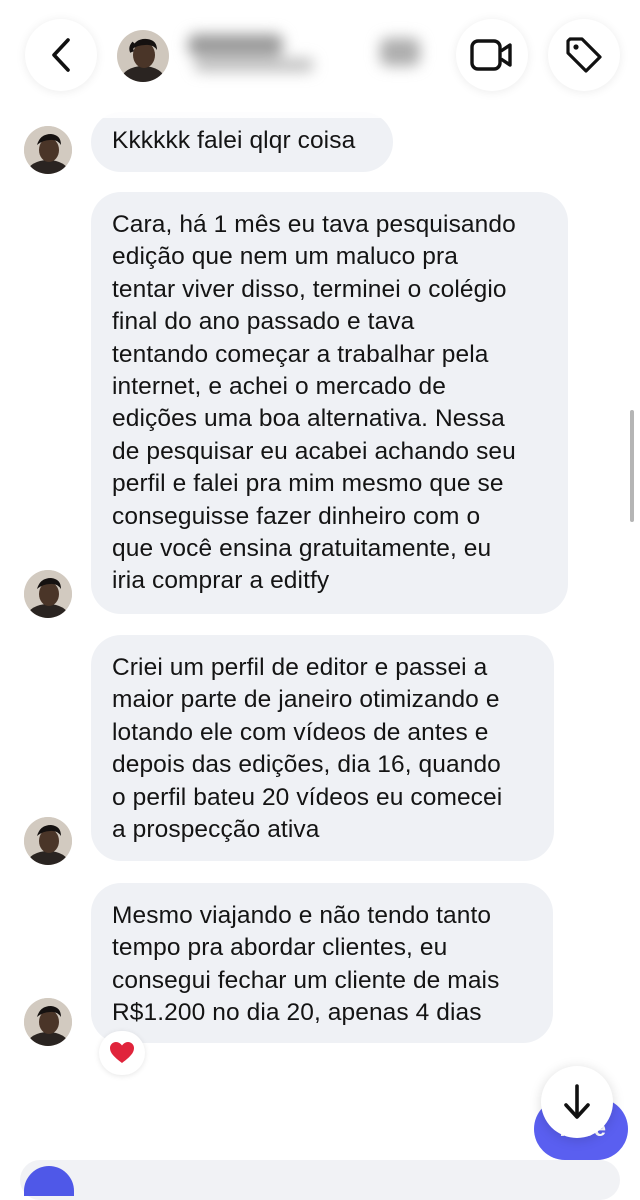 This screenshot has height=1200, width=640. What do you see at coordinates (279, 387) in the screenshot?
I see `message-line: internet, e achei o mercado de` at bounding box center [279, 387].